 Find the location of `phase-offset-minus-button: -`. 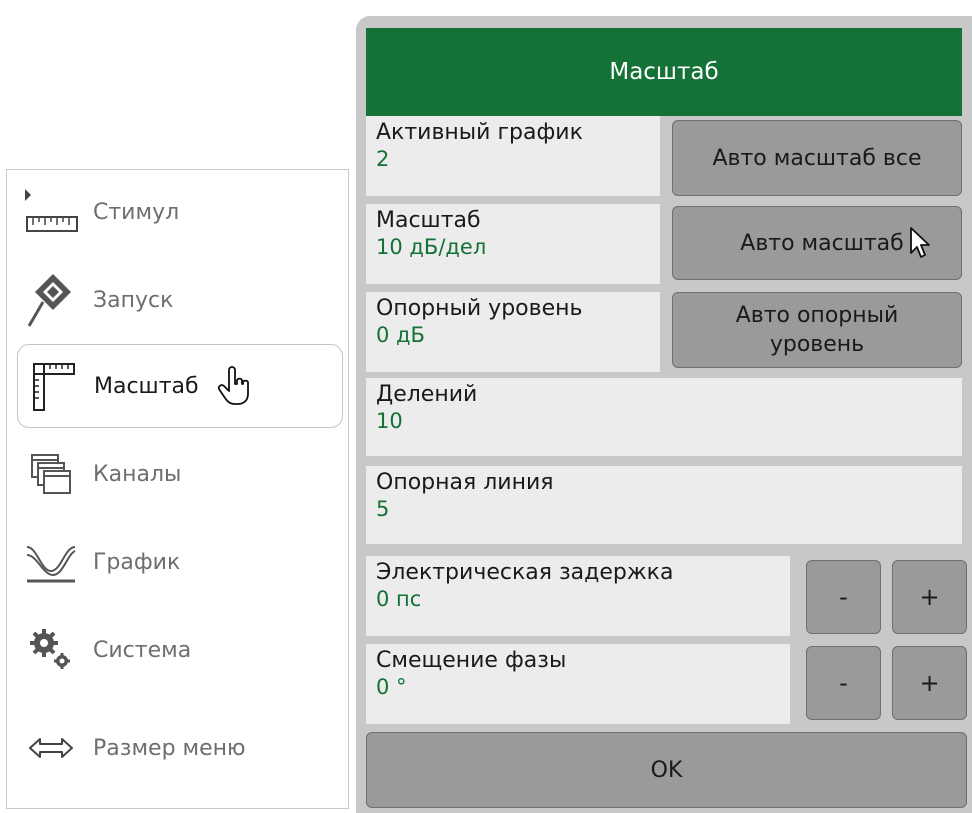

phase-offset-minus-button: - is located at coordinates (843, 683).